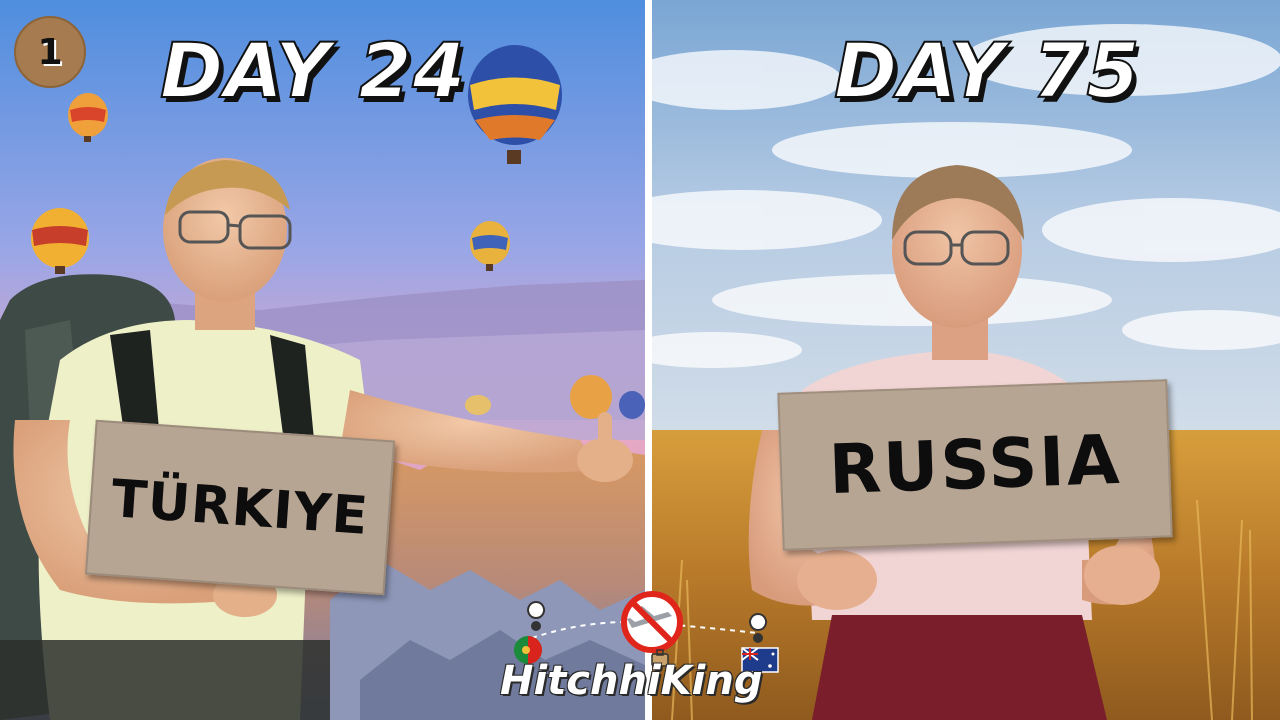 The image size is (1280, 720). What do you see at coordinates (652, 622) in the screenshot?
I see `no-plane-icon` at bounding box center [652, 622].